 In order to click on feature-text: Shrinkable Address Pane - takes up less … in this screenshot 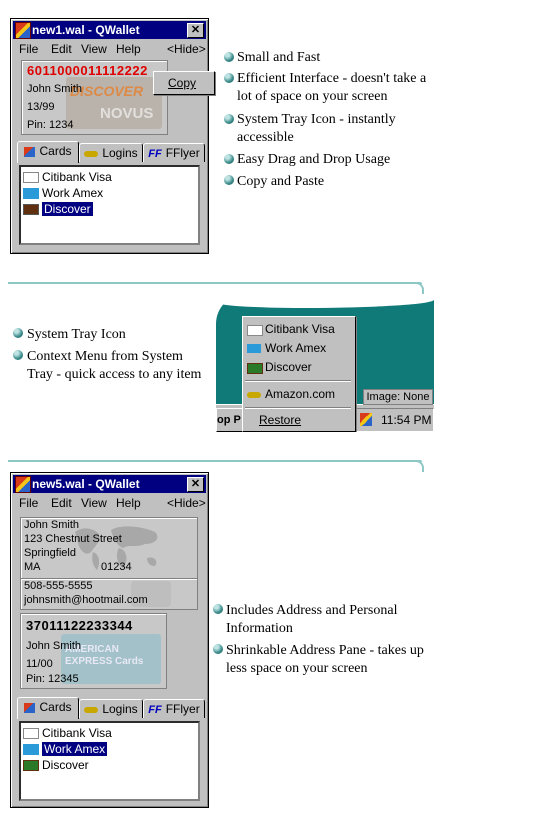, I will do `click(325, 659)`.